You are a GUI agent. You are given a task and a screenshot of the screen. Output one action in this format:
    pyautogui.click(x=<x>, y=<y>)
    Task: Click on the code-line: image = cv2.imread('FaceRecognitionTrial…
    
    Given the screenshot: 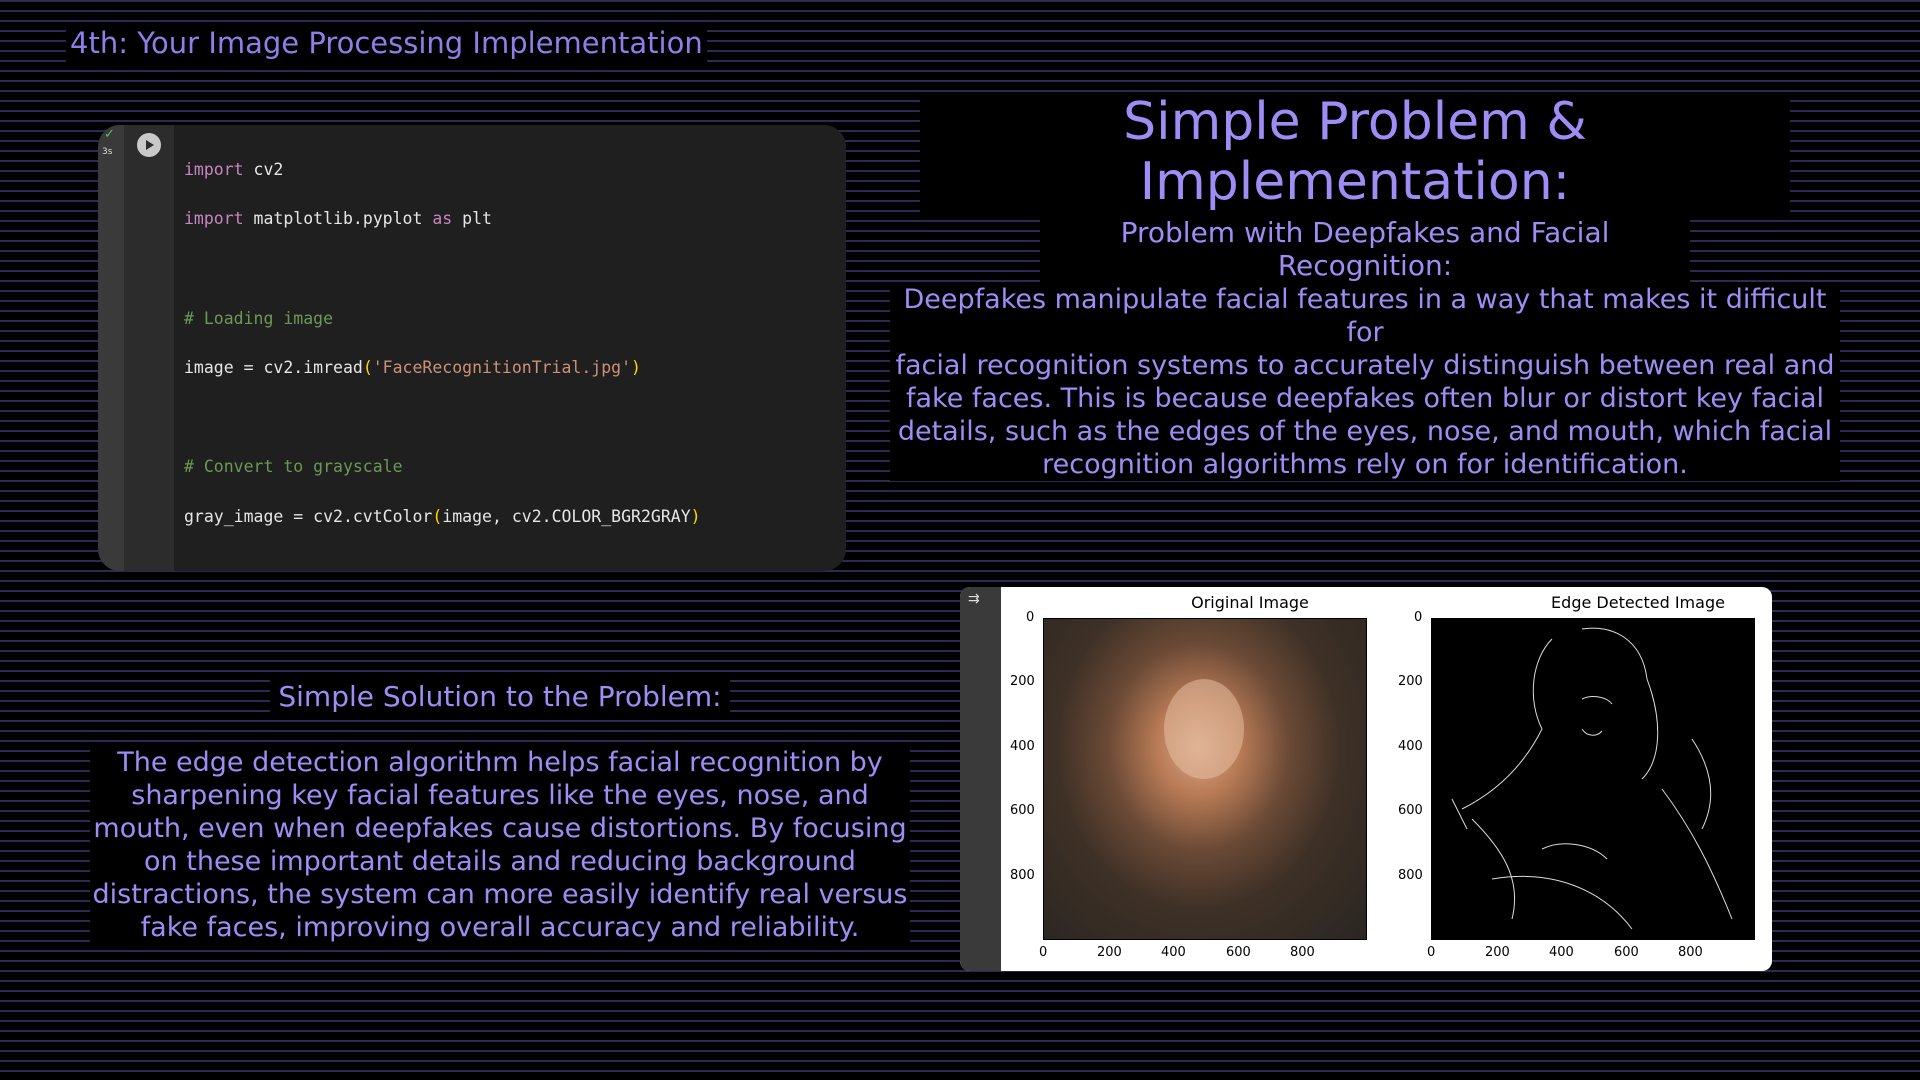 What is the action you would take?
    pyautogui.click(x=412, y=368)
    